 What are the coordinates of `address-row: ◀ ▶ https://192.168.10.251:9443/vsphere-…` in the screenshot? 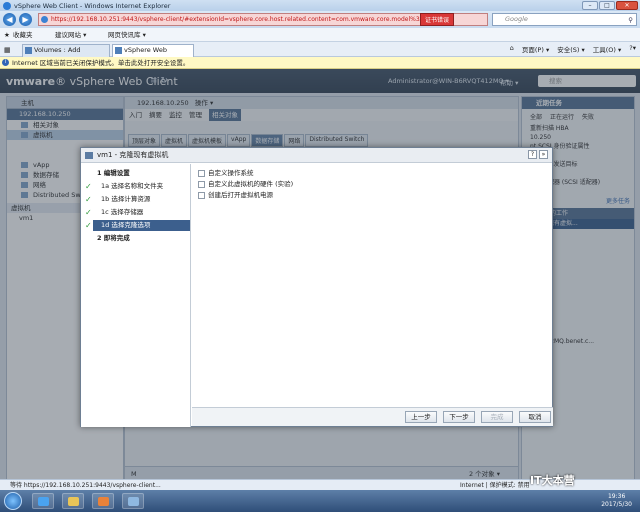 It's located at (320, 19).